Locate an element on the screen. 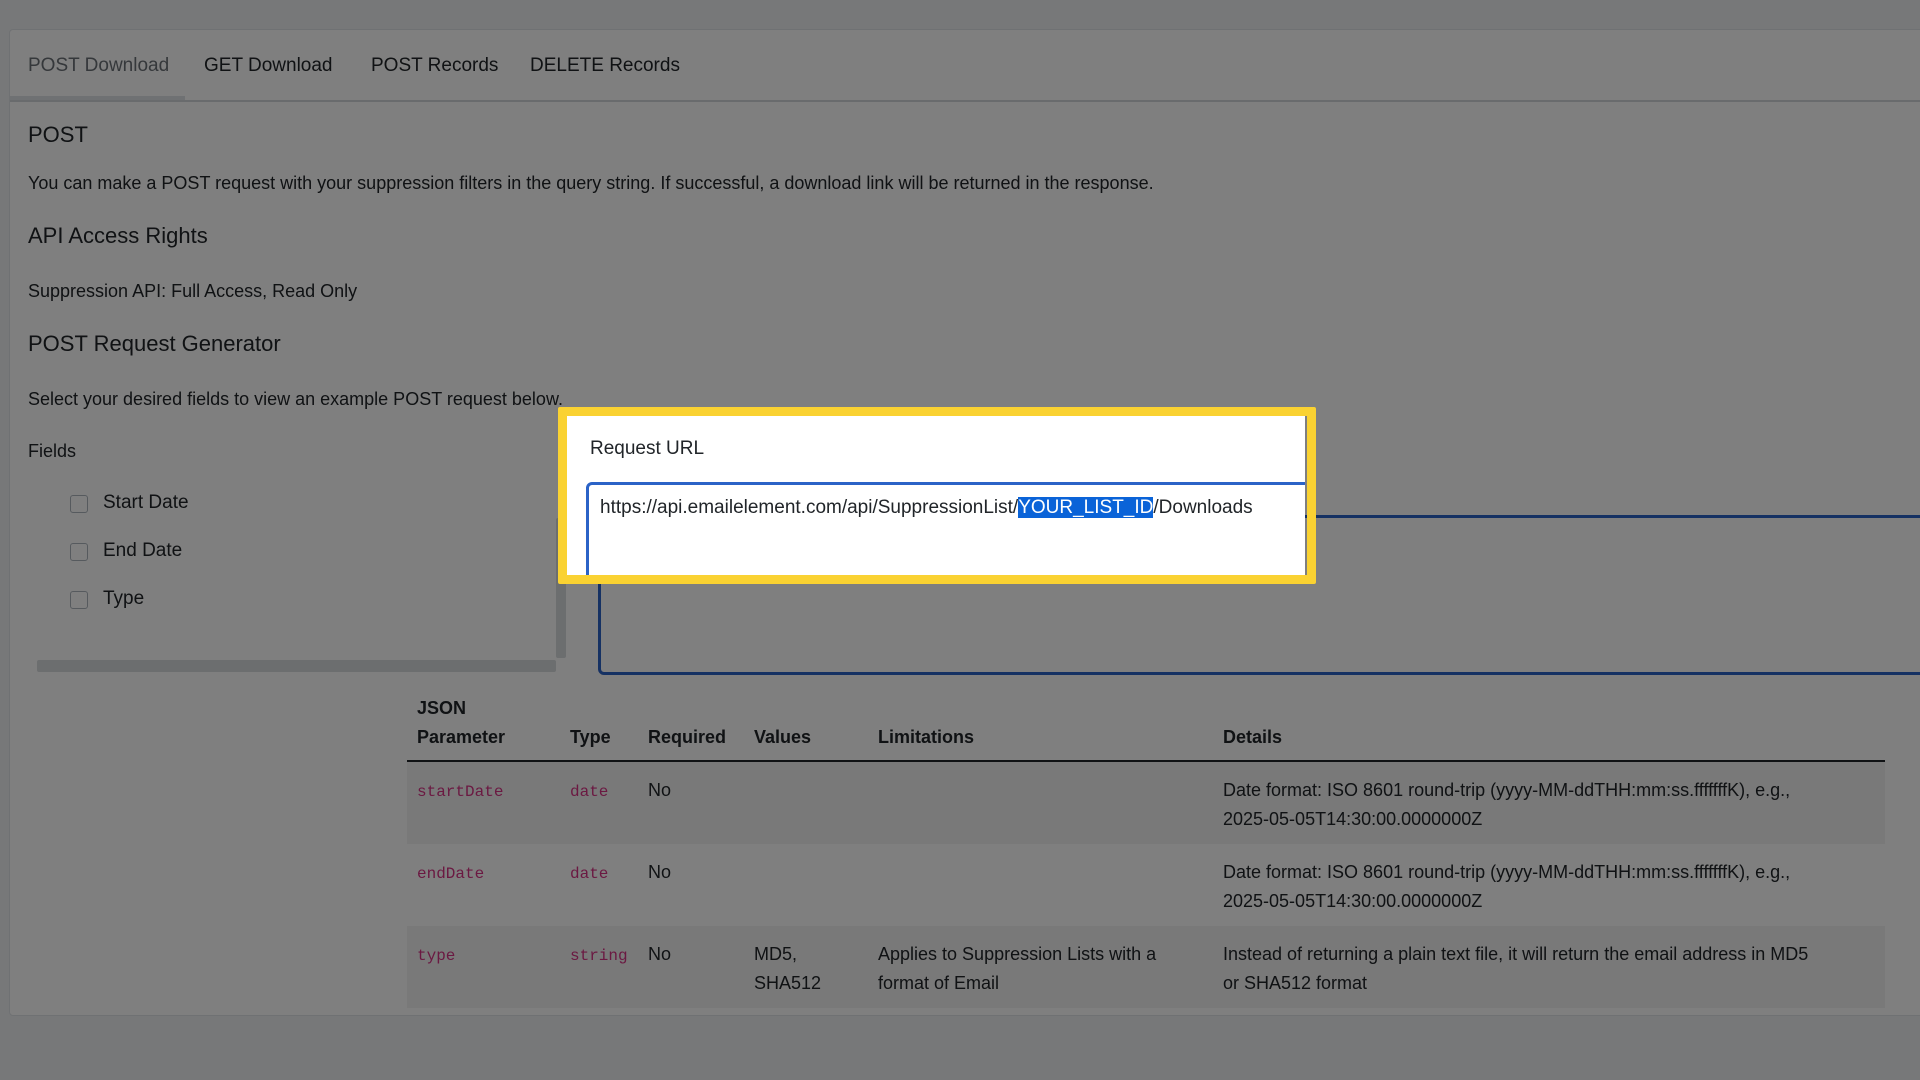 Image resolution: width=1920 pixels, height=1080 pixels. highlight-frame is located at coordinates (937, 495).